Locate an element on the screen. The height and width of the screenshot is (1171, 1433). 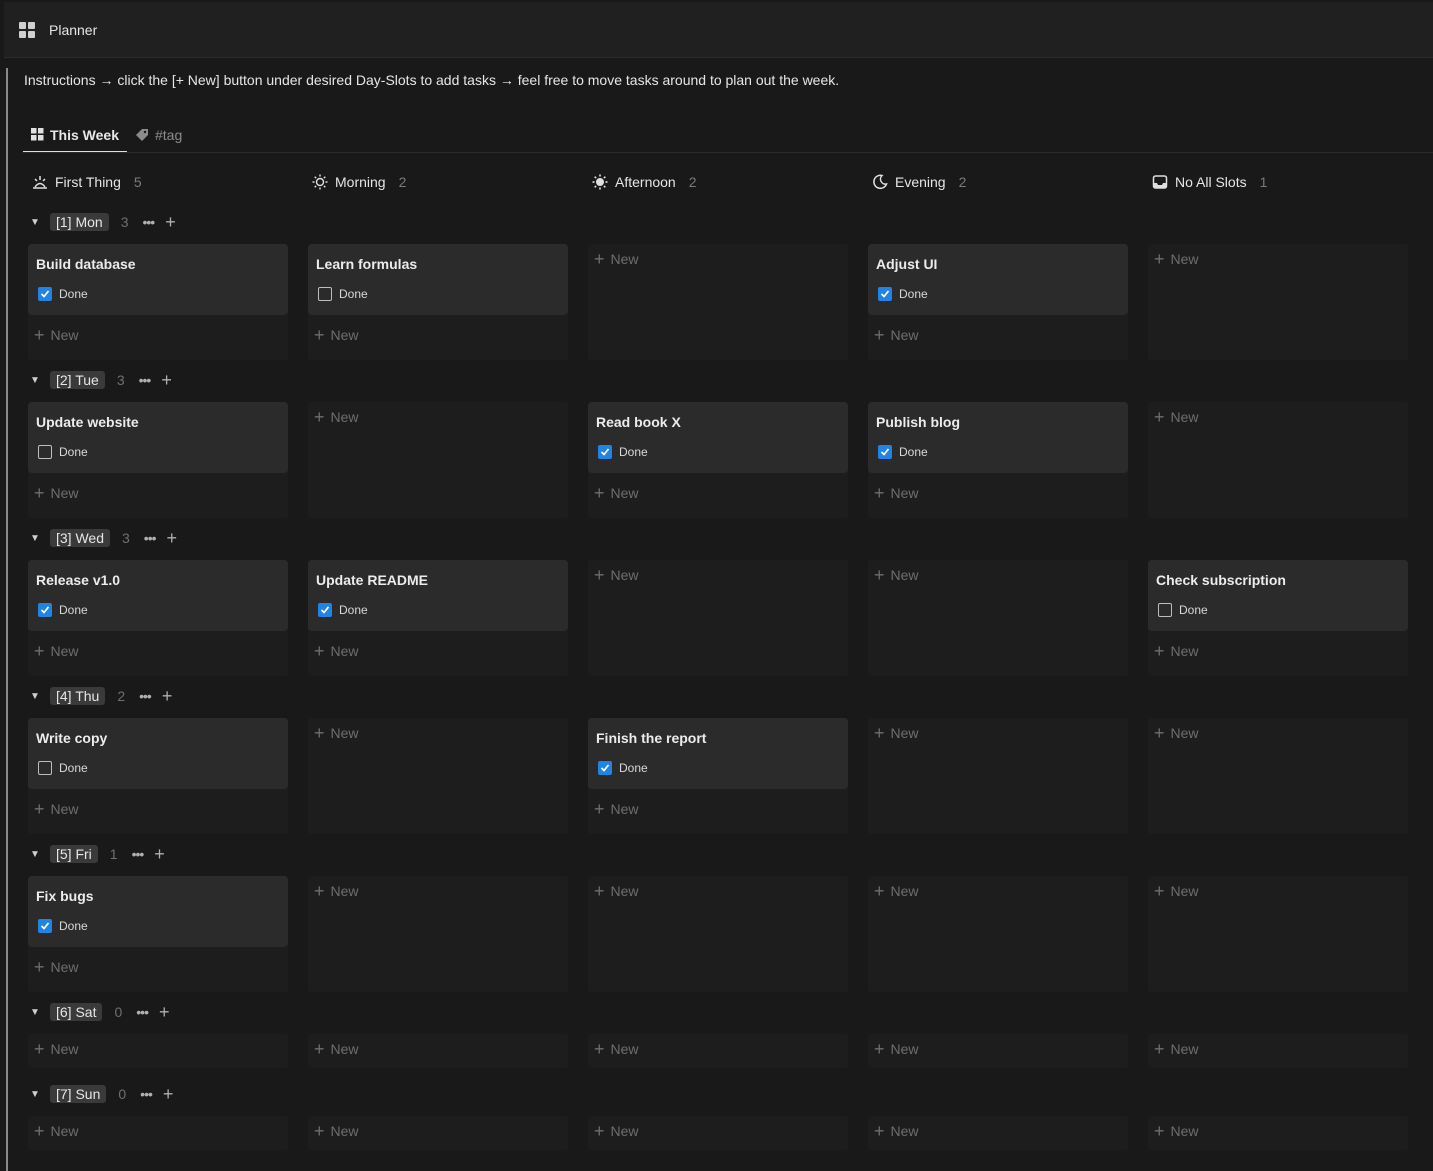
group-label: [5] Fri is located at coordinates (74, 854).